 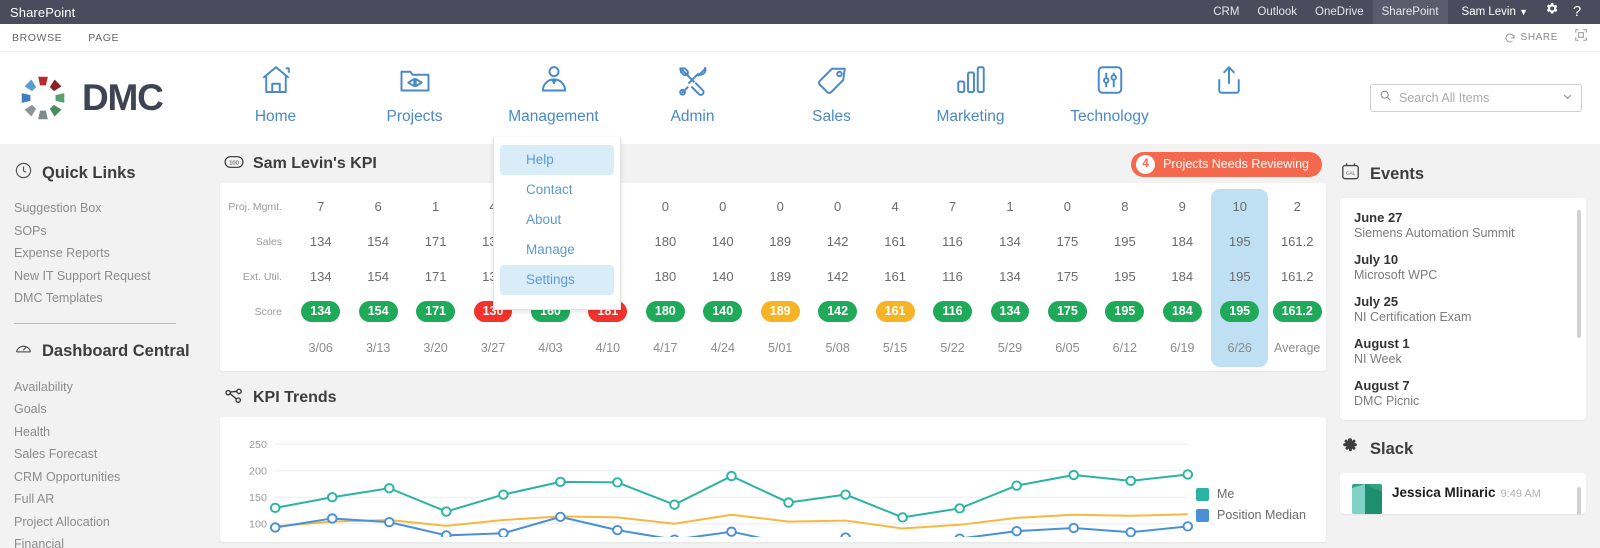 I want to click on dashboard-central-title: Dashboard Central, so click(x=116, y=351).